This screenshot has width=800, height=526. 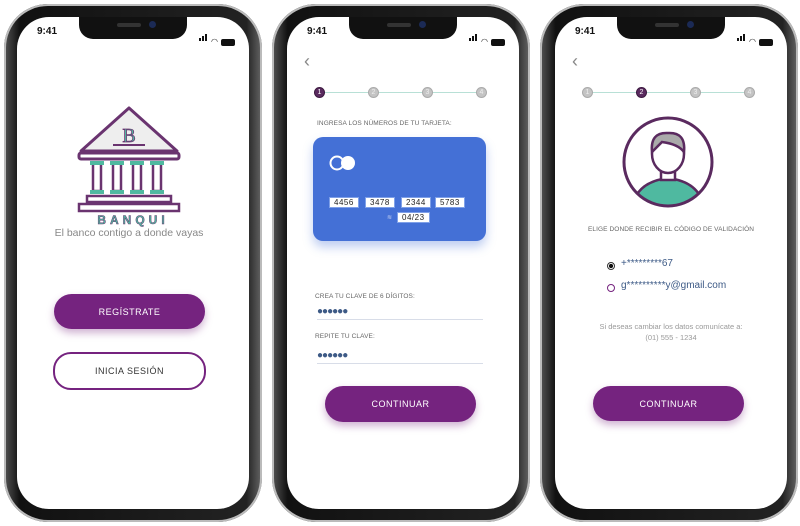 What do you see at coordinates (342, 163) in the screenshot?
I see `card-logo-icon` at bounding box center [342, 163].